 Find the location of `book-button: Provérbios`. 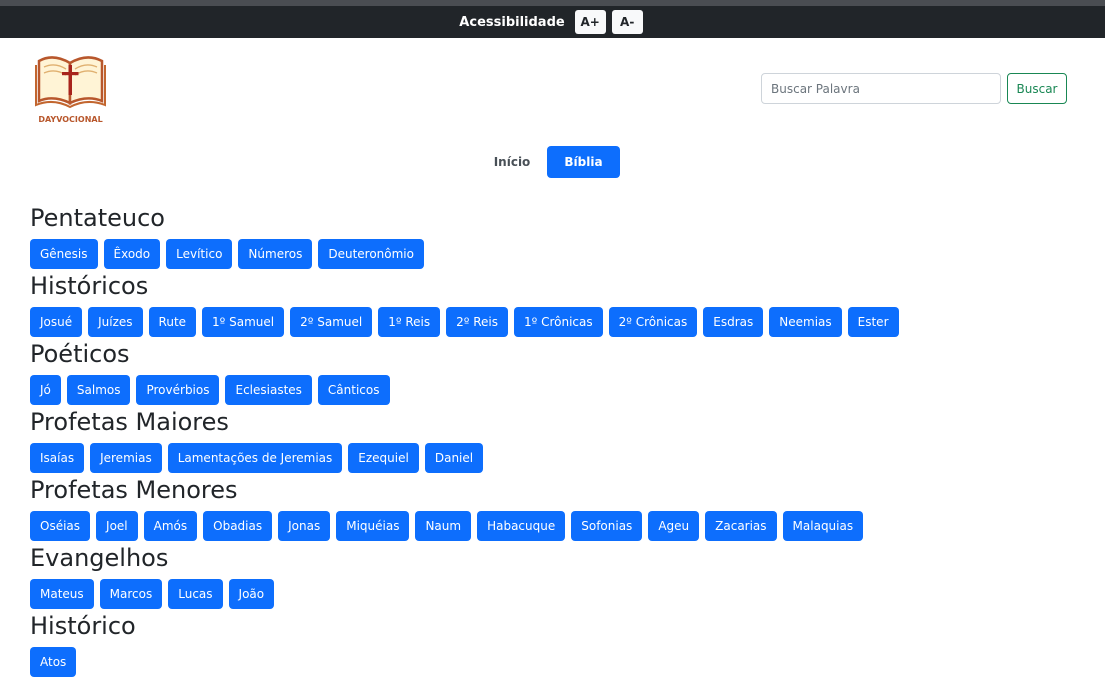

book-button: Provérbios is located at coordinates (178, 390).